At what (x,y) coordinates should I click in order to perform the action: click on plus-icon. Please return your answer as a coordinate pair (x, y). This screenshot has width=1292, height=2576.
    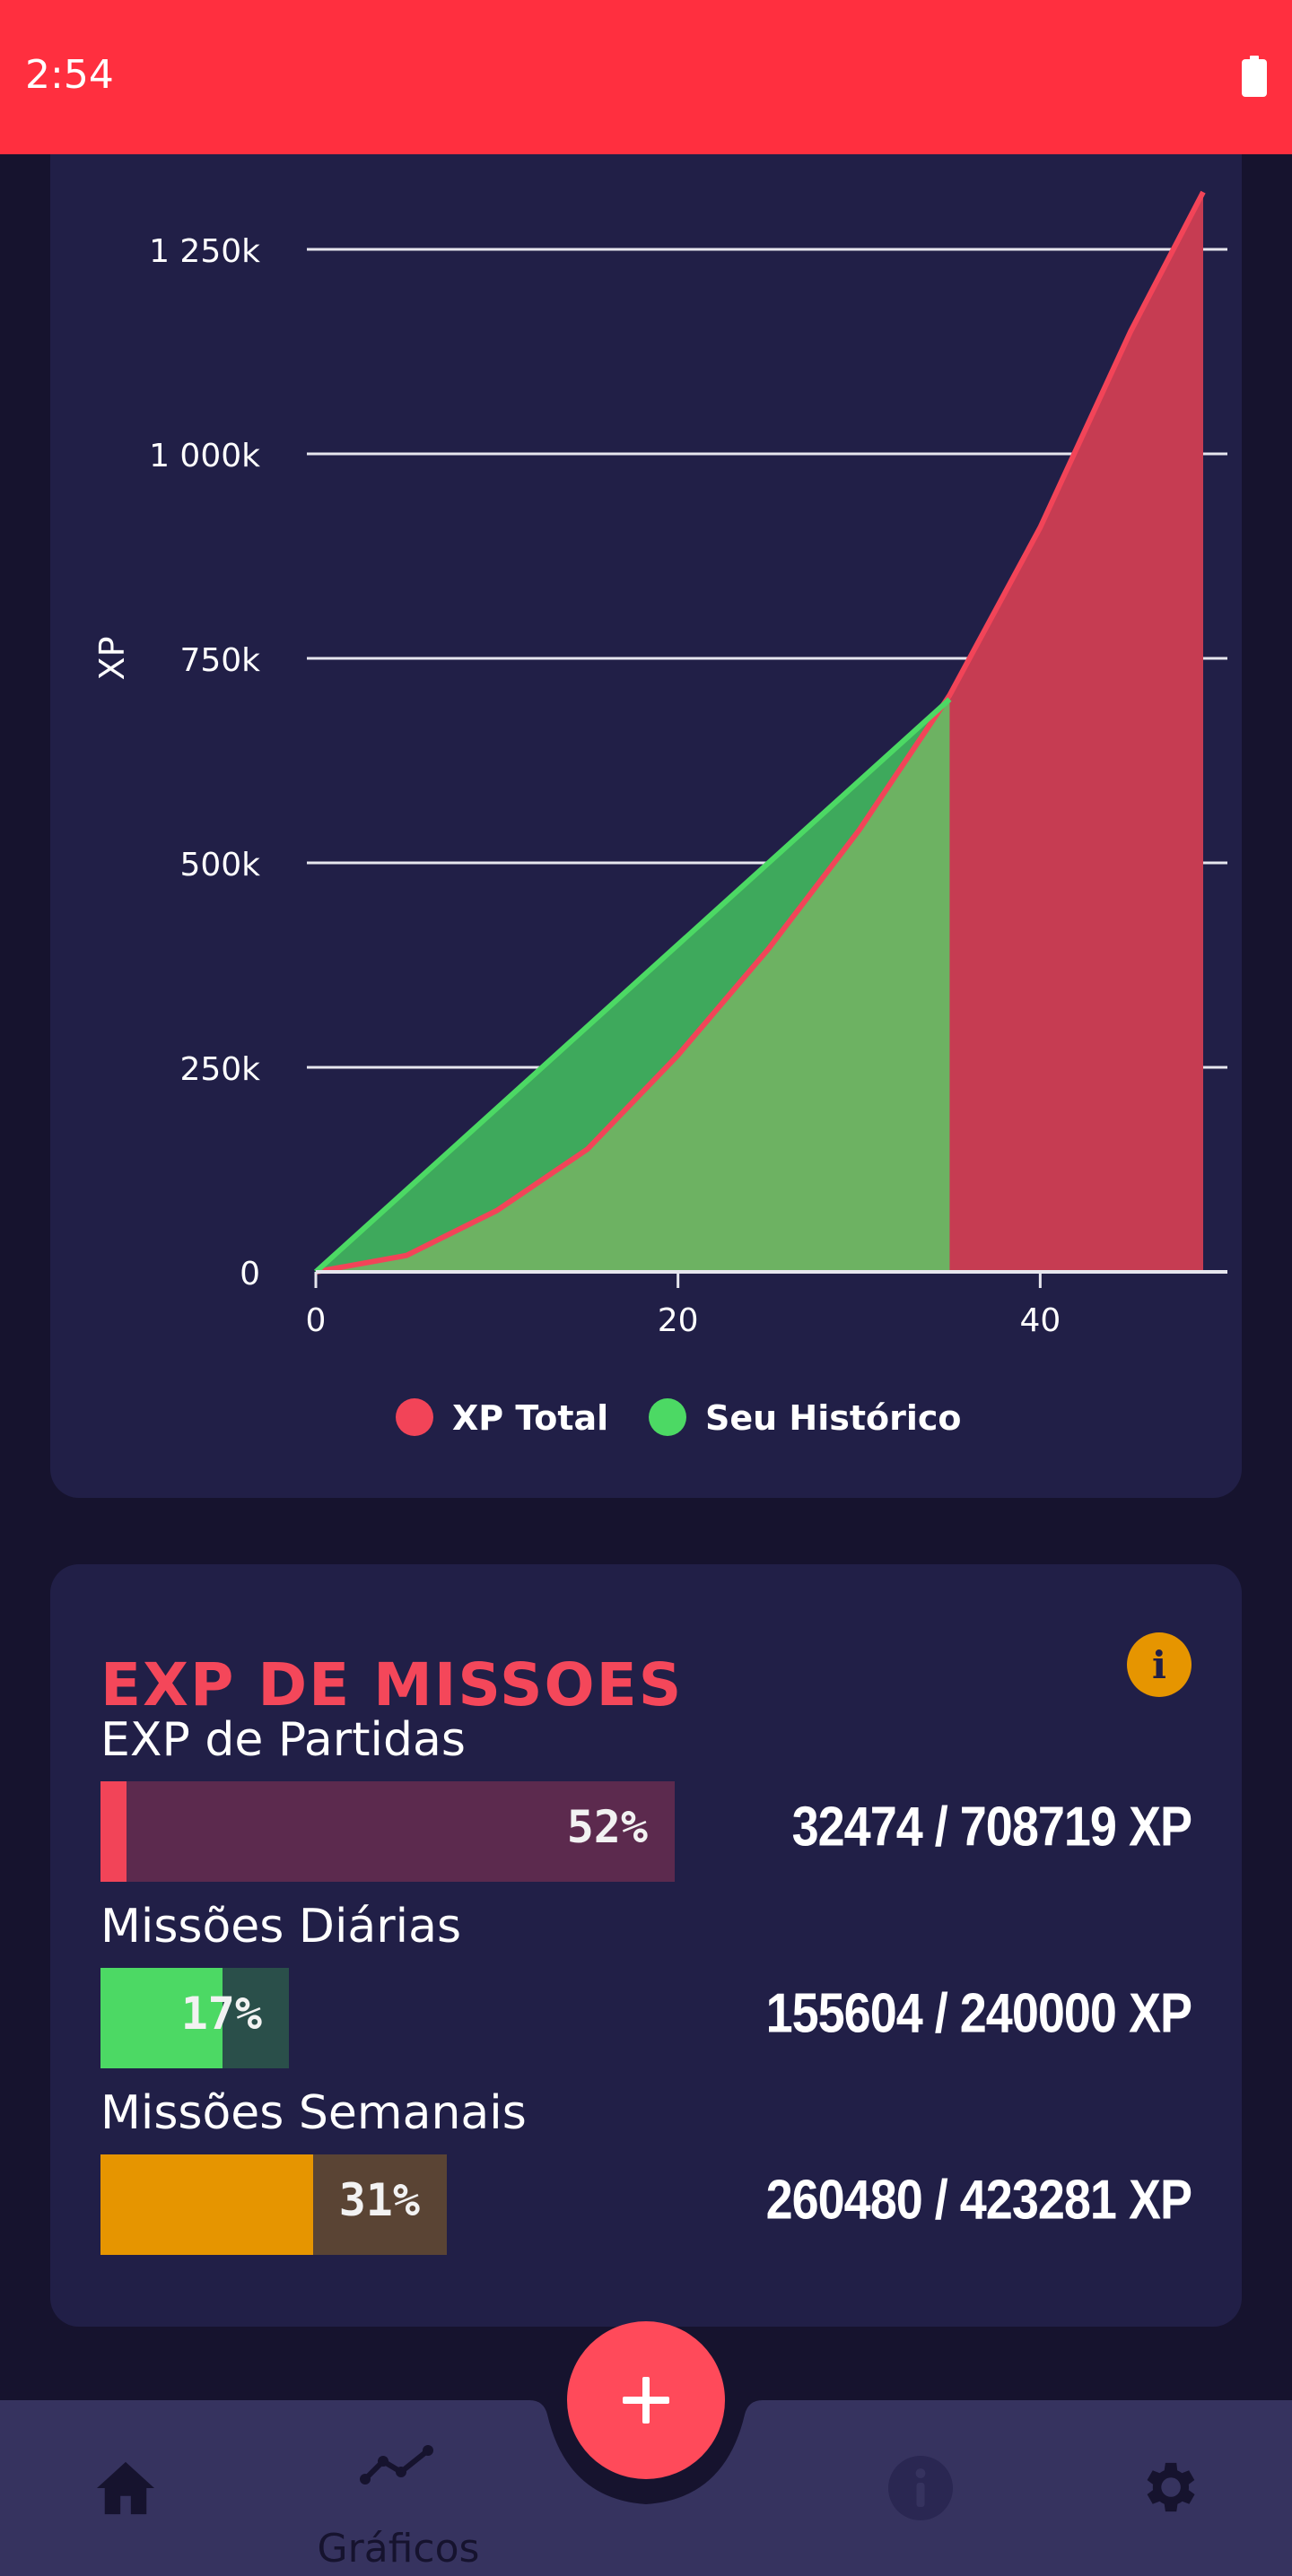
    Looking at the image, I should click on (646, 2400).